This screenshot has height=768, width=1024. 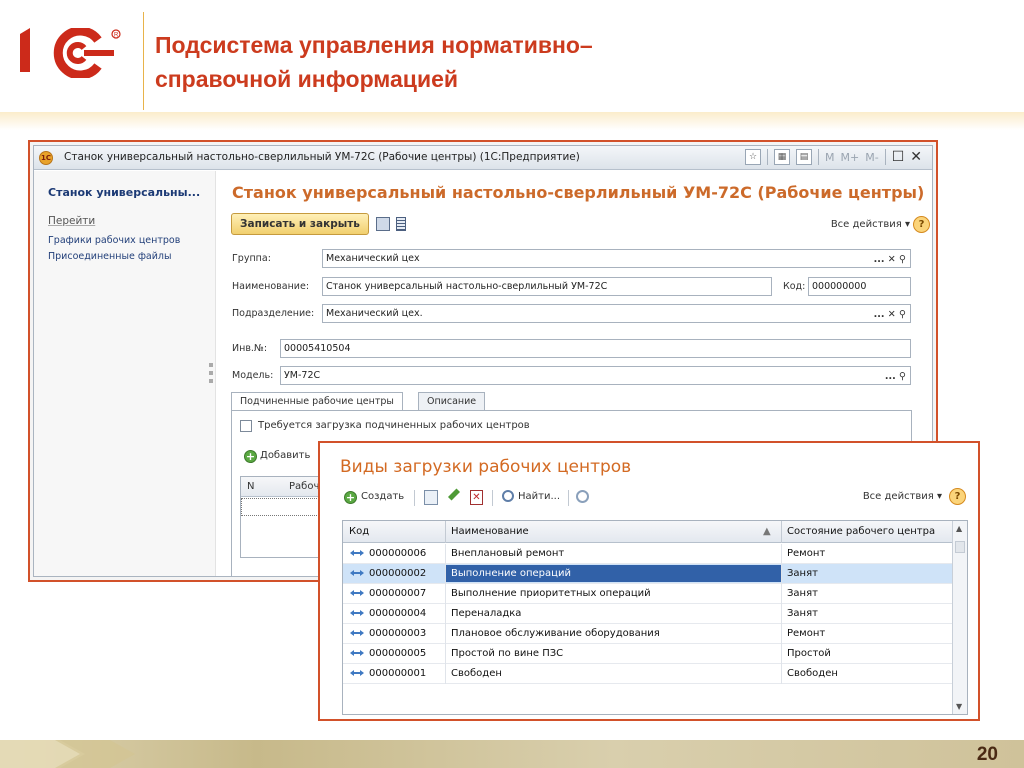 What do you see at coordinates (648, 674) in the screenshot?
I see `table-row: 000000001 Свободен Свободен` at bounding box center [648, 674].